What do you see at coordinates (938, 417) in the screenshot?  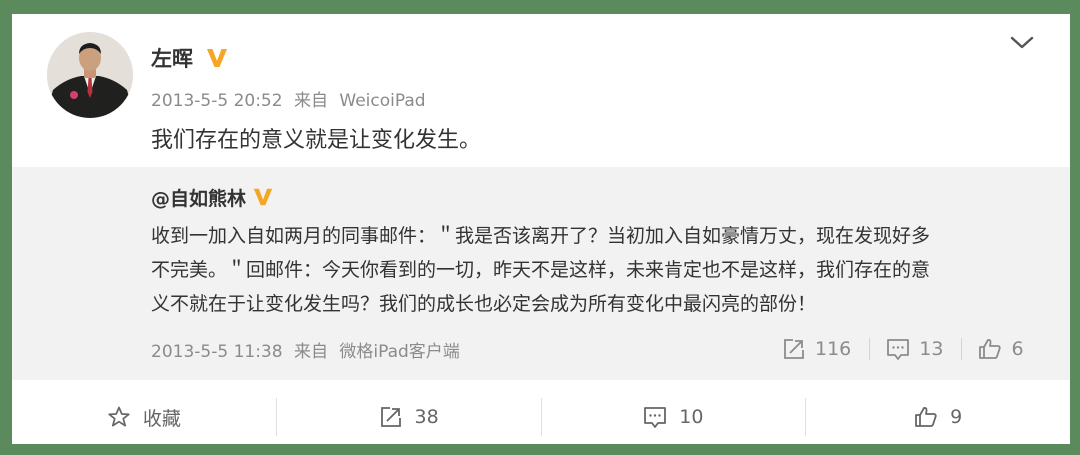 I see `like-button: 9` at bounding box center [938, 417].